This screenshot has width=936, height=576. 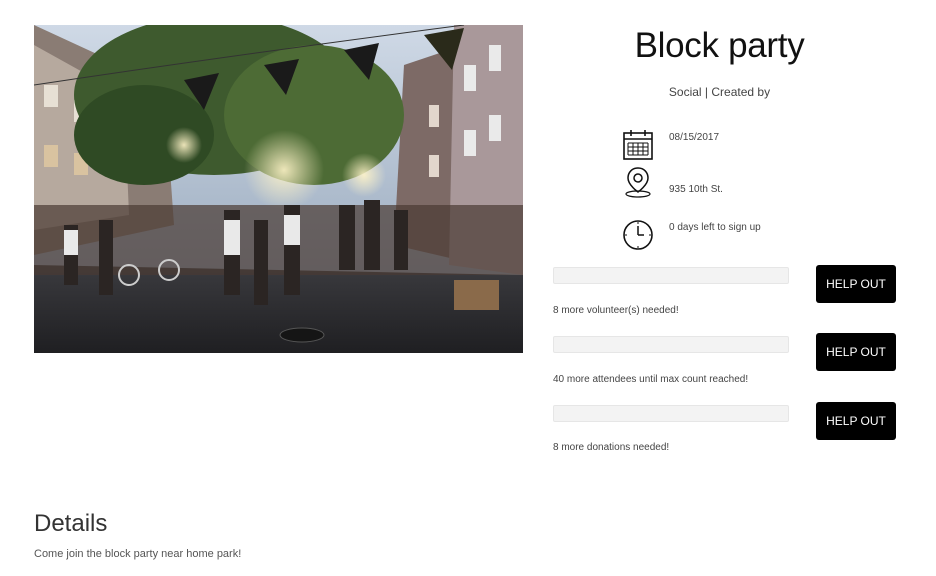 What do you see at coordinates (715, 227) in the screenshot?
I see `signup-time-left: 0 days left to sign up` at bounding box center [715, 227].